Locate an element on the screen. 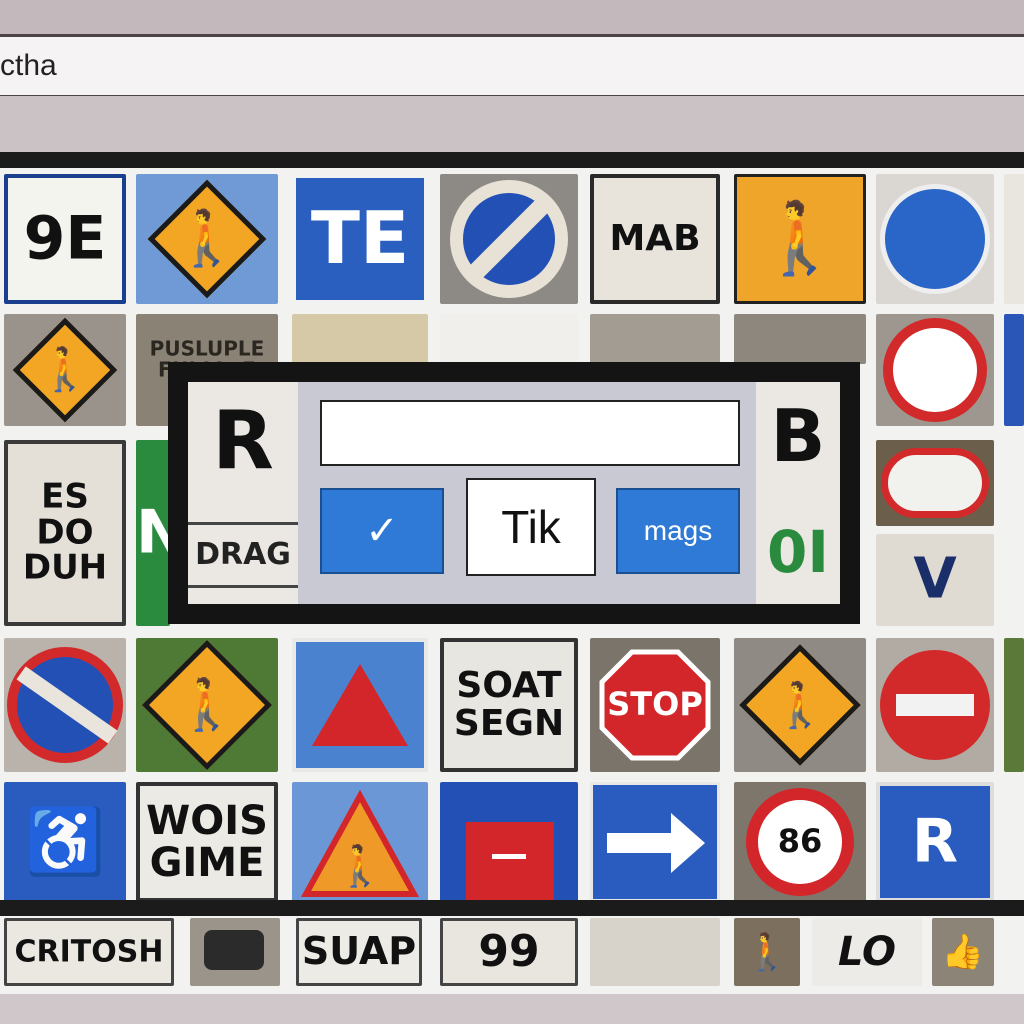 This screenshot has width=1024, height=1024. verify-check-button: ✓ is located at coordinates (382, 531).